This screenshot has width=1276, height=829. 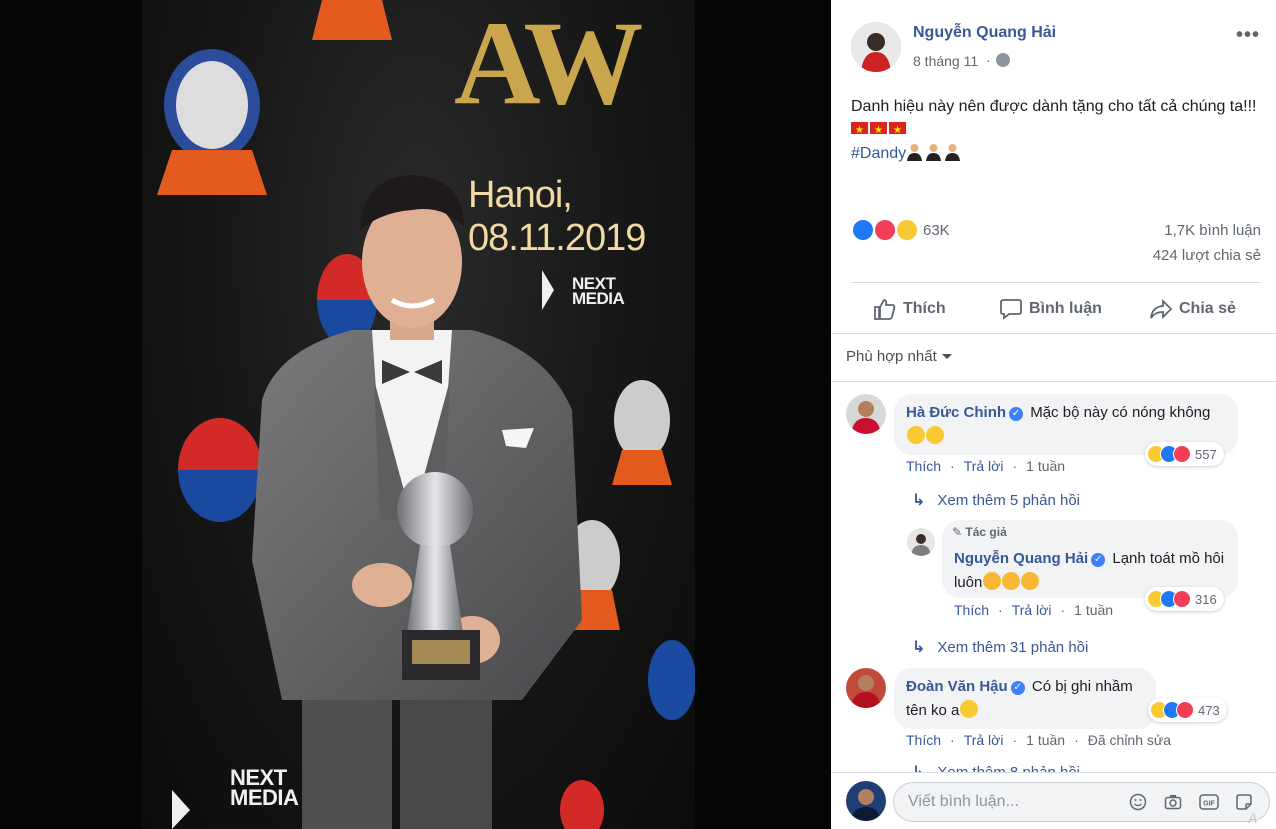 What do you see at coordinates (1032, 610) in the screenshot?
I see `reply-reply-link: Trả lời` at bounding box center [1032, 610].